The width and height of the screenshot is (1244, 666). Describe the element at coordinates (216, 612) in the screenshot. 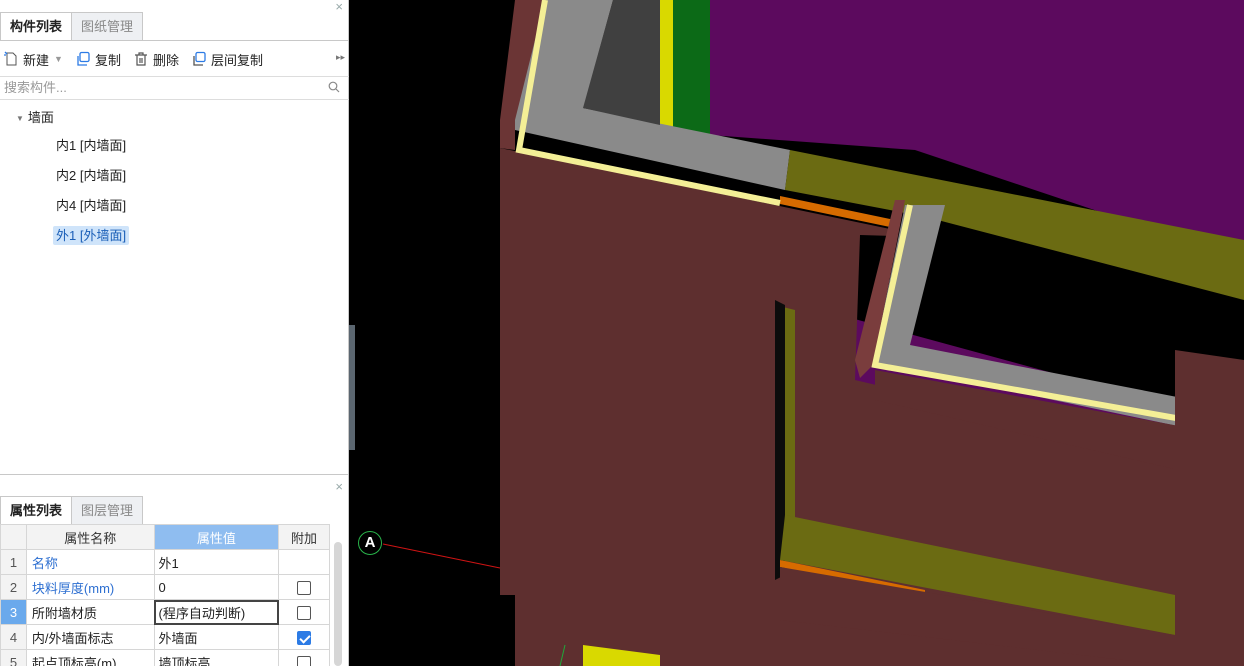

I see `property-value: (程序自动判断)` at that location.